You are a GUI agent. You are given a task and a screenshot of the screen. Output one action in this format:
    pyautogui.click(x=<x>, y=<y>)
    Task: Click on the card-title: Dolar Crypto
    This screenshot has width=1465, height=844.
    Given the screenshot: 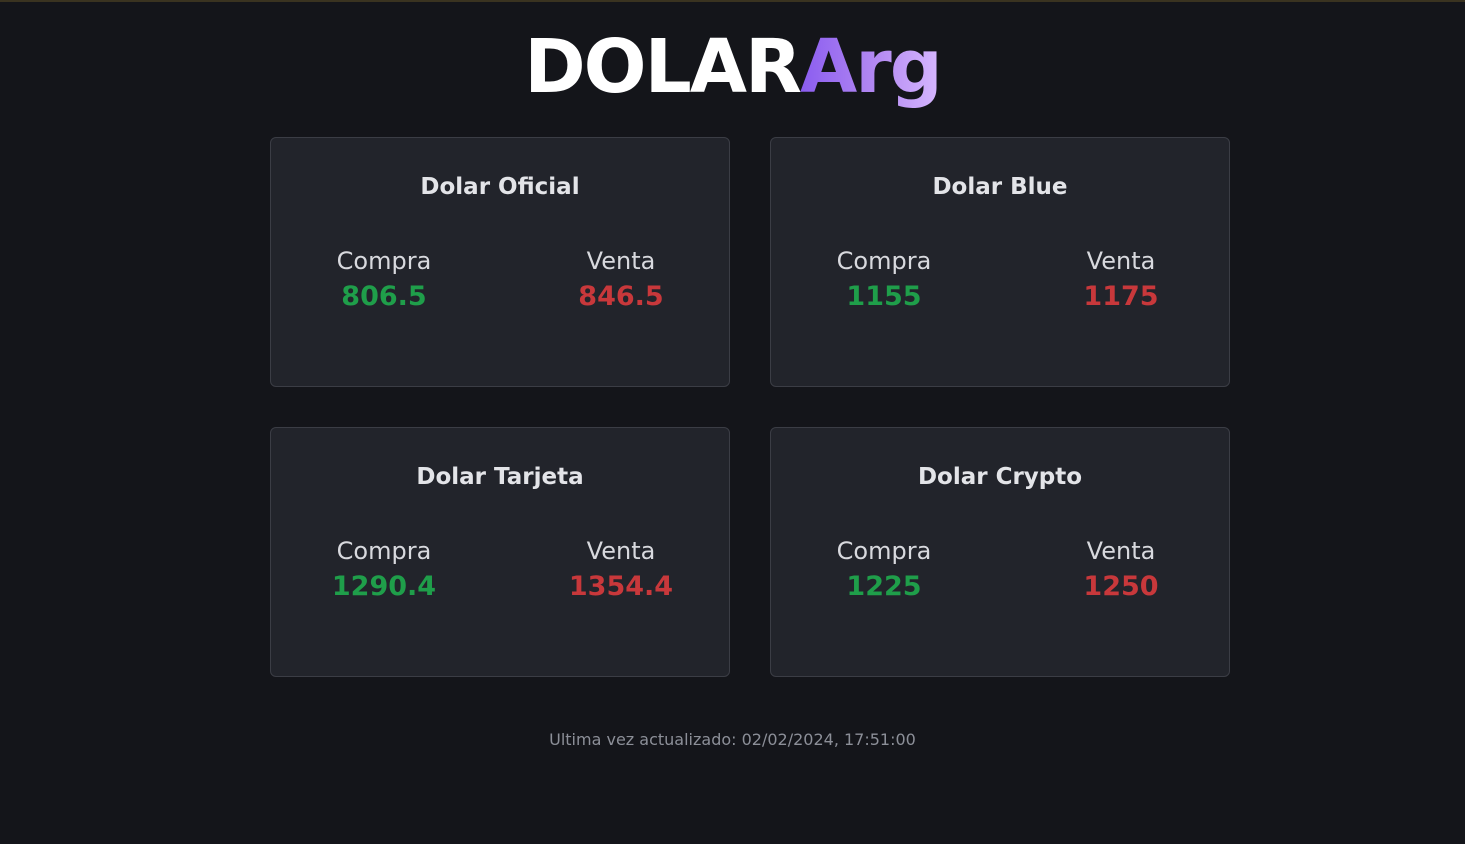 What is the action you would take?
    pyautogui.click(x=1000, y=477)
    